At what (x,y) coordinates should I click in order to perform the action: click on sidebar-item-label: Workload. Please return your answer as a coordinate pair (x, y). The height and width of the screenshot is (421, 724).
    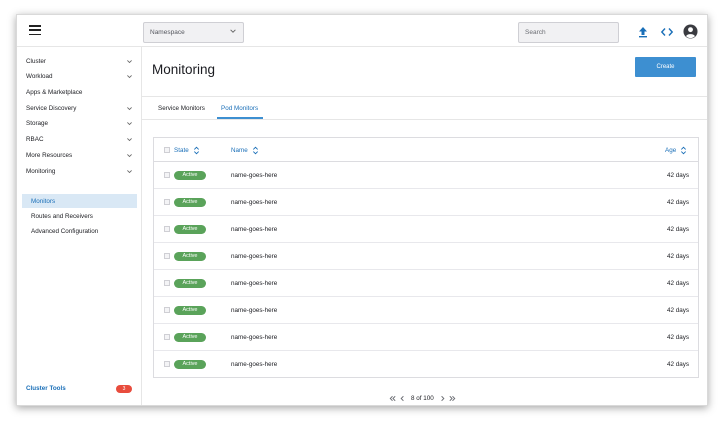
    Looking at the image, I should click on (39, 76).